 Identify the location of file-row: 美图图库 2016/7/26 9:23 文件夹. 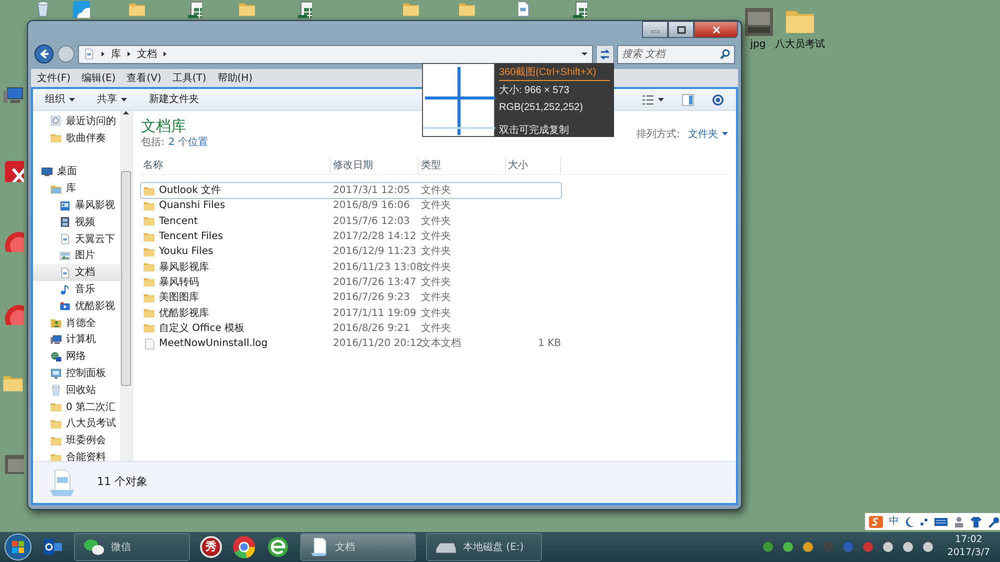
(351, 298).